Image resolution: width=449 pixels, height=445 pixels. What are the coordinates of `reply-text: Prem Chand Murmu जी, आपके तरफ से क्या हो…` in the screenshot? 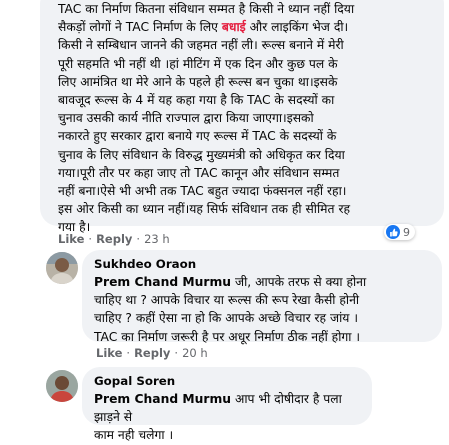 It's located at (230, 309).